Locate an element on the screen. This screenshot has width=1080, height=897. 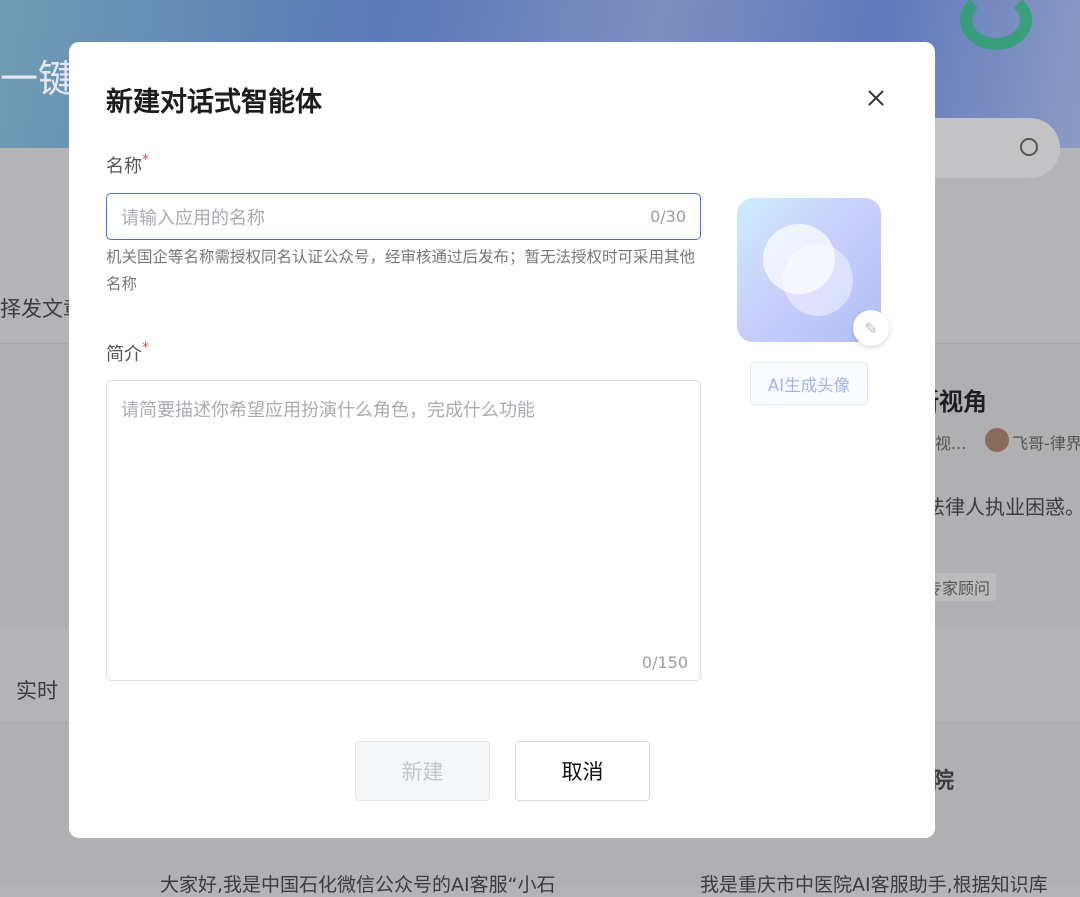
card-author: 飞哥-律界 is located at coordinates (1046, 443).